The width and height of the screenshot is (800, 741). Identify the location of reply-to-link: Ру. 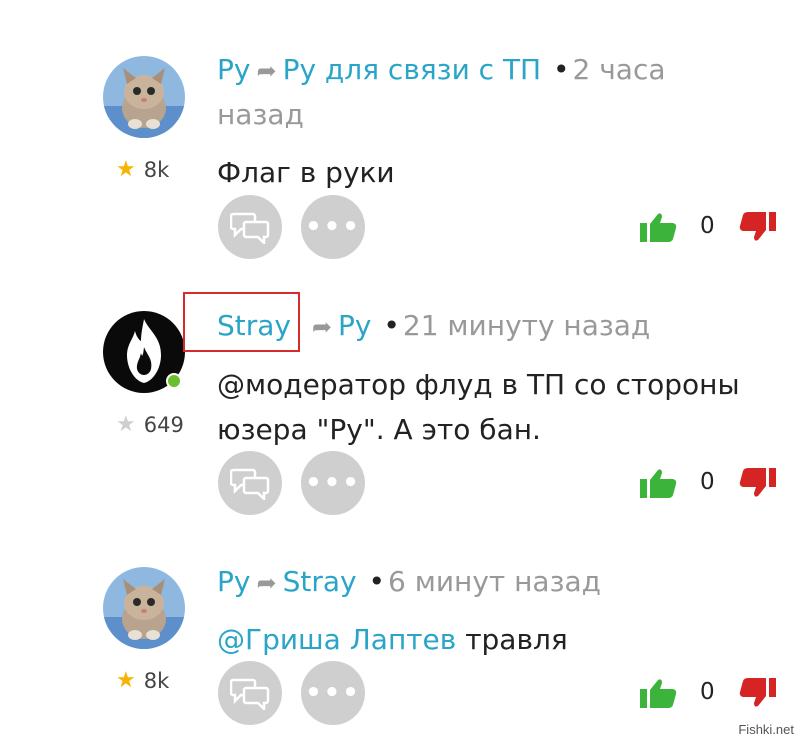
(354, 325).